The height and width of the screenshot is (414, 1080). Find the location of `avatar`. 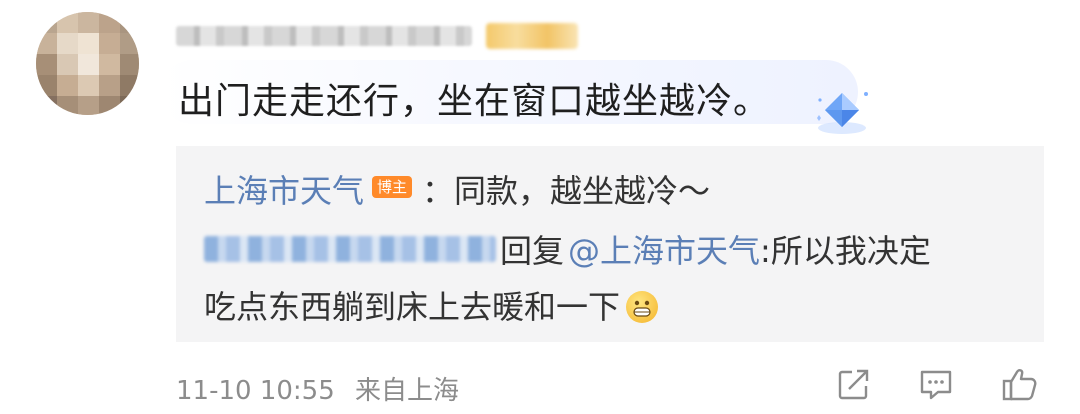

avatar is located at coordinates (87, 63).